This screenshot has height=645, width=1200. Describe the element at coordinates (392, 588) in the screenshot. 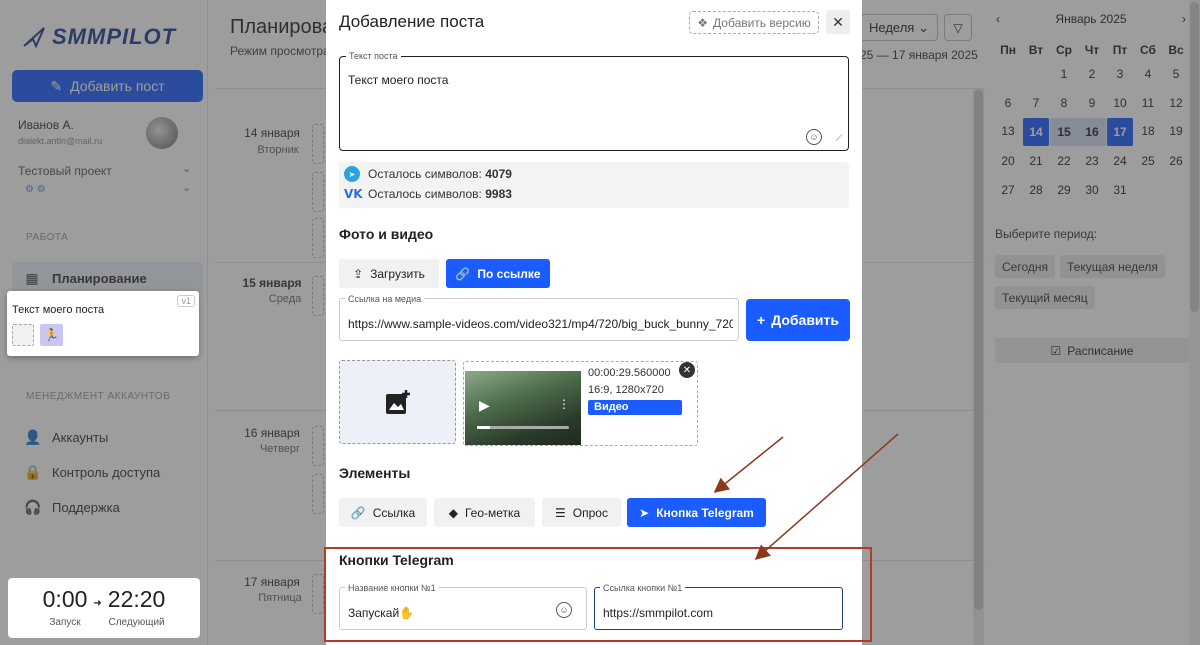

I see `button-name-label: Название кнопки №1` at that location.